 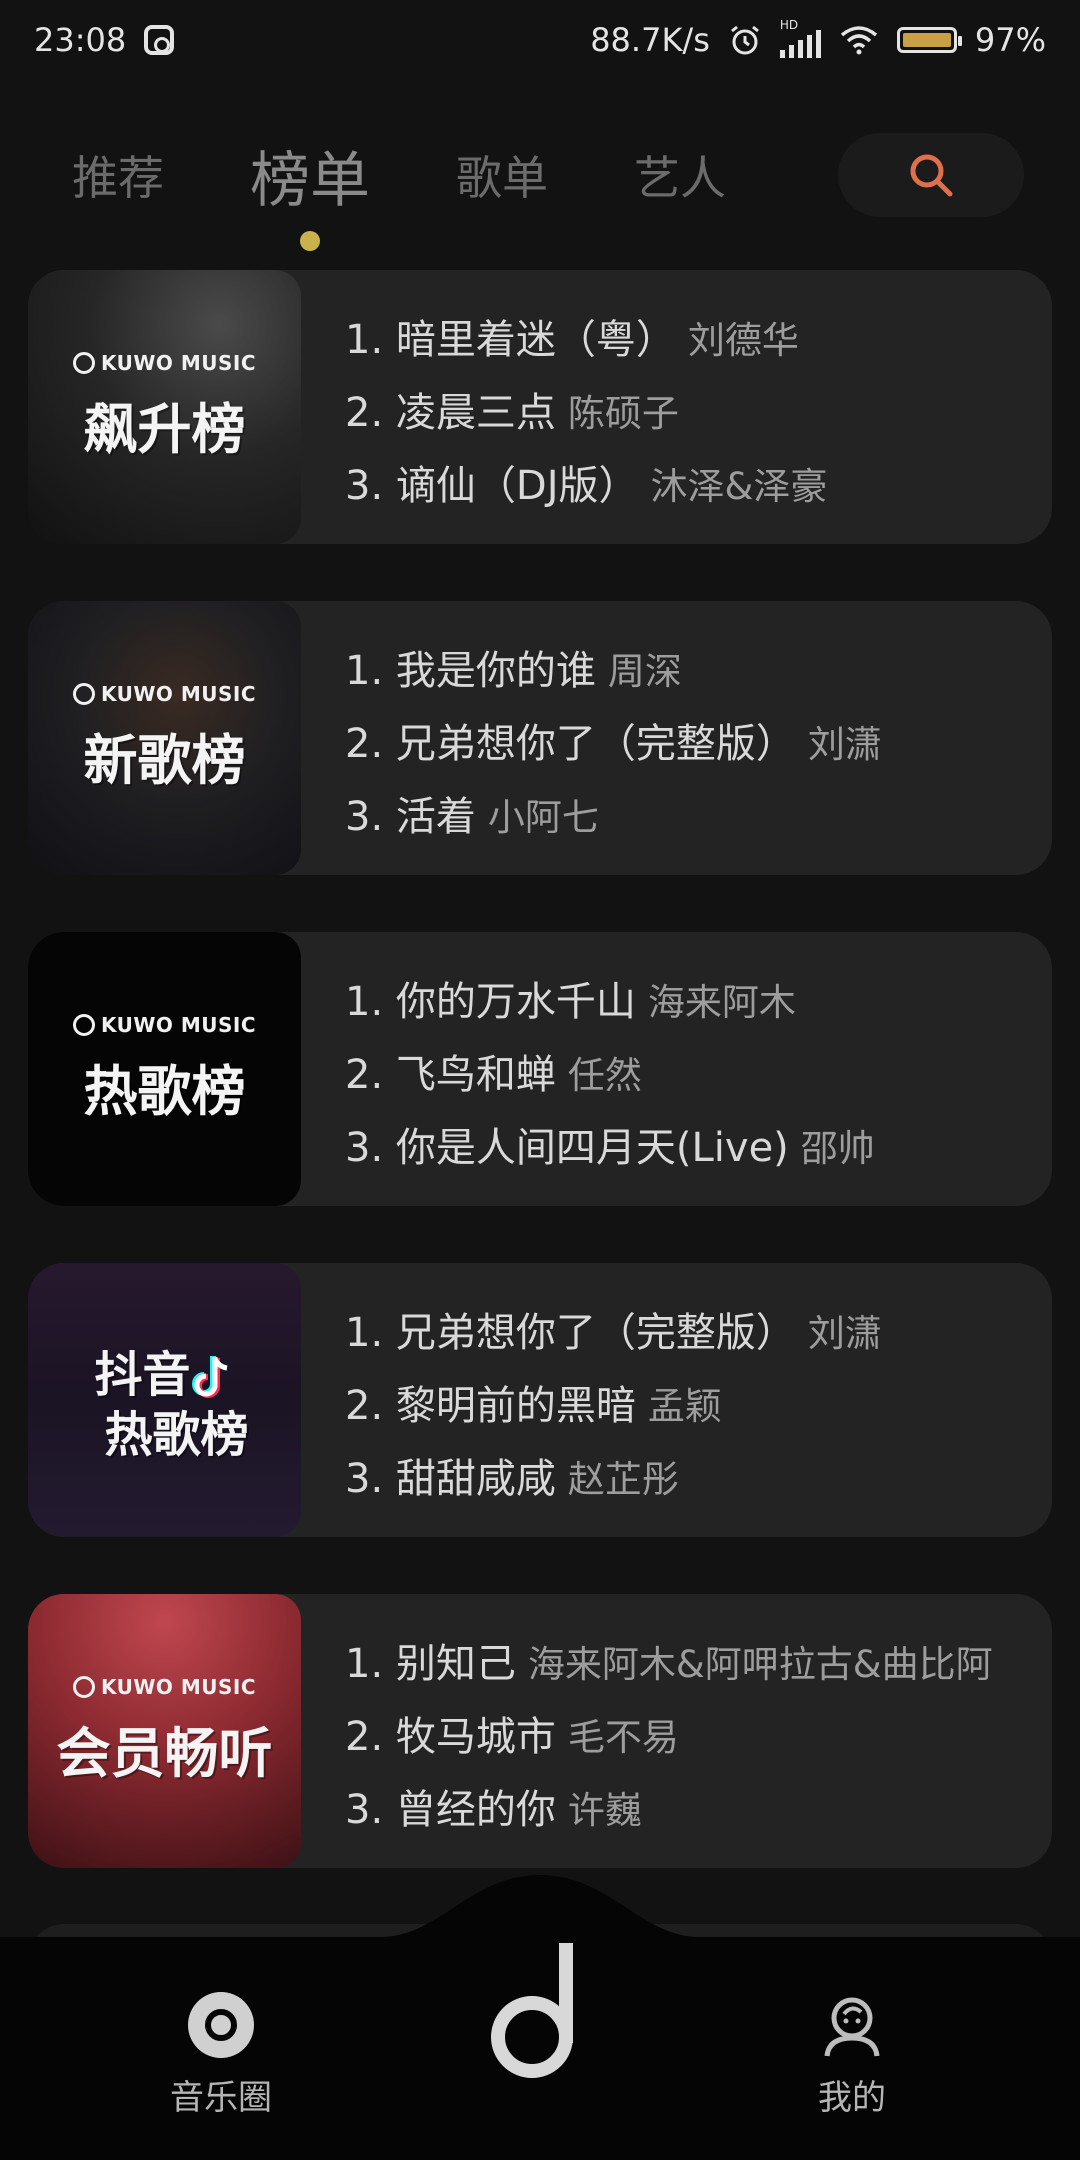 I want to click on cover-title: 热歌榜, so click(x=164, y=1091).